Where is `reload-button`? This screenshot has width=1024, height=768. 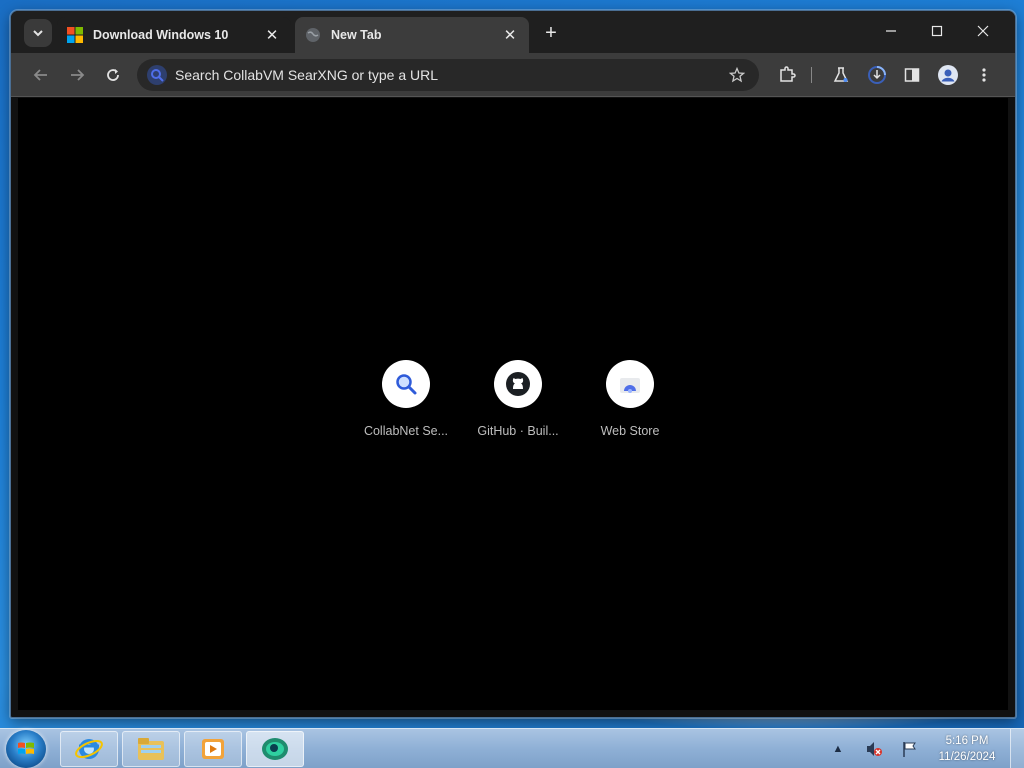 reload-button is located at coordinates (113, 75).